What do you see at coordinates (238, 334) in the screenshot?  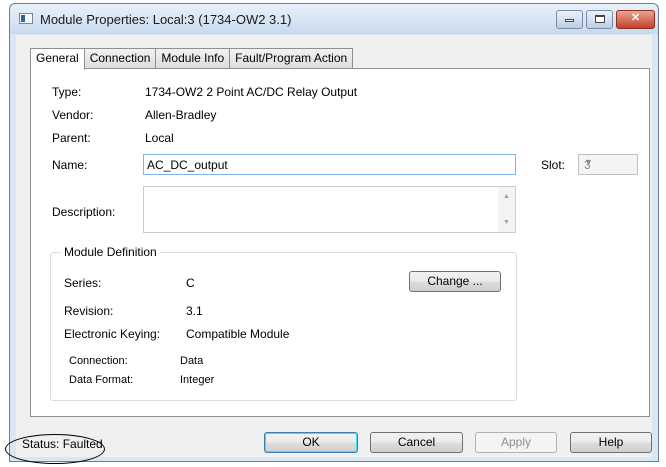 I see `electronic-keying-value: Compatible Module` at bounding box center [238, 334].